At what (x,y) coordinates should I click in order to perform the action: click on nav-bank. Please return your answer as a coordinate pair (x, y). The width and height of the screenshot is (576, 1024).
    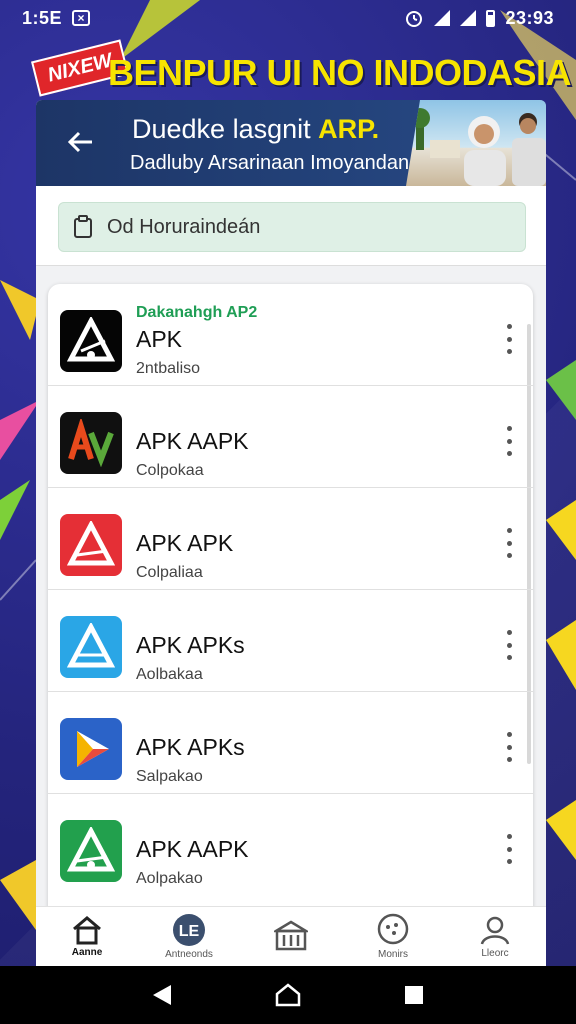
    Looking at the image, I should click on (291, 937).